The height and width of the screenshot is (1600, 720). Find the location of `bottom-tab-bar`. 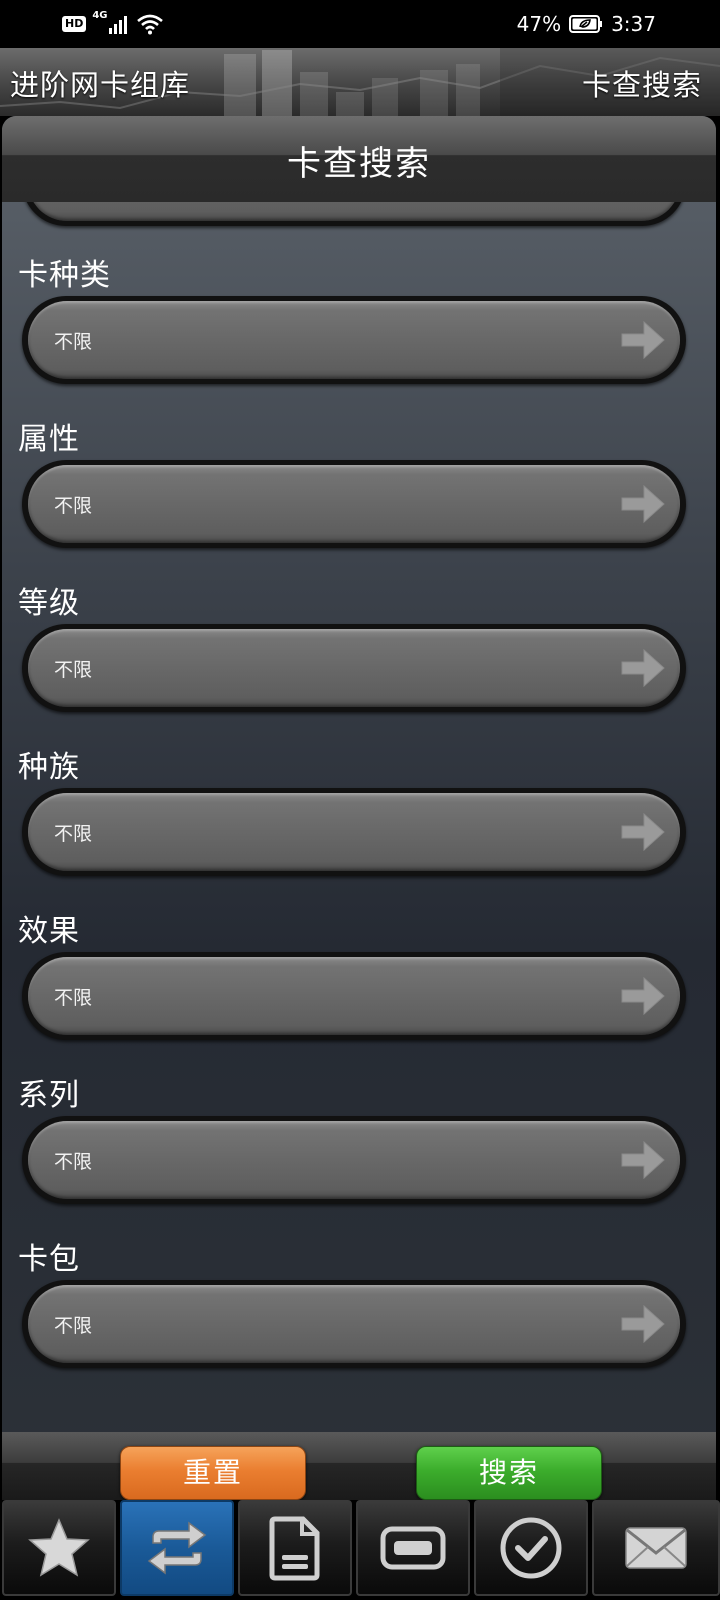

bottom-tab-bar is located at coordinates (360, 1550).